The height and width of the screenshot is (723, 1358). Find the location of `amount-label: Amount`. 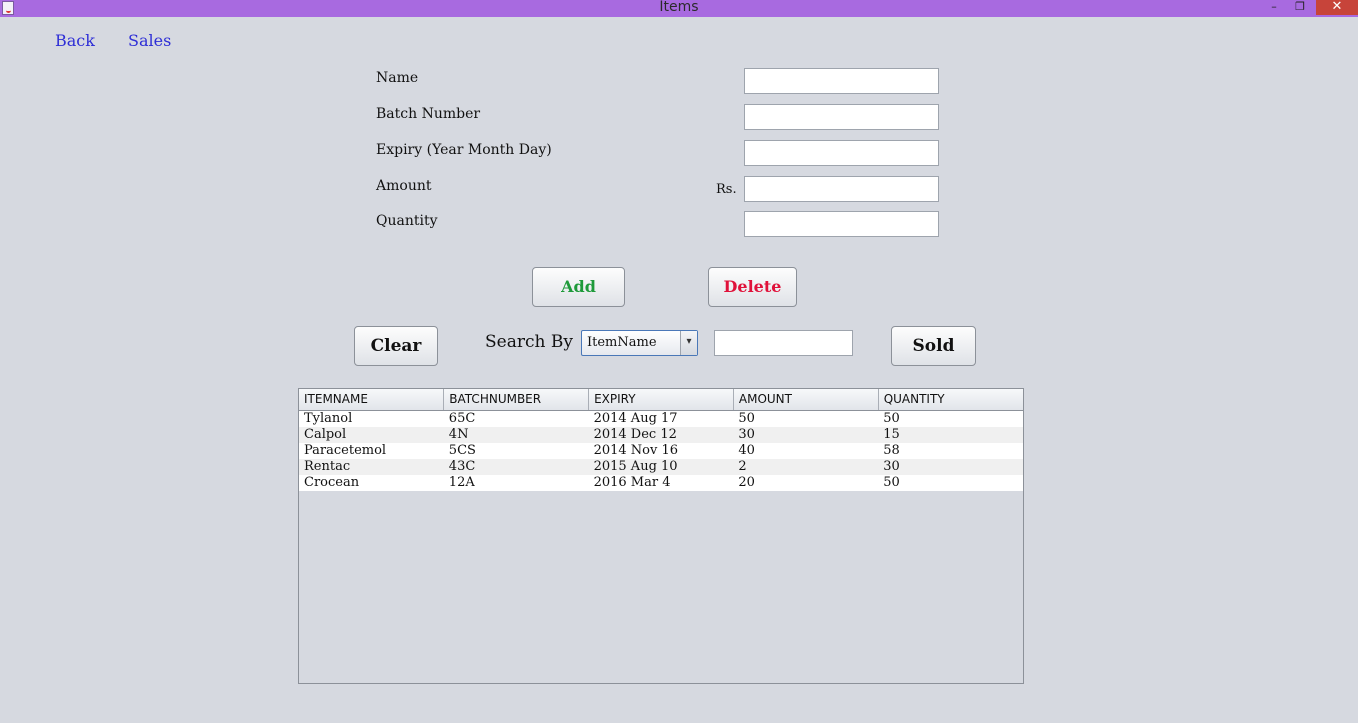

amount-label: Amount is located at coordinates (404, 186).